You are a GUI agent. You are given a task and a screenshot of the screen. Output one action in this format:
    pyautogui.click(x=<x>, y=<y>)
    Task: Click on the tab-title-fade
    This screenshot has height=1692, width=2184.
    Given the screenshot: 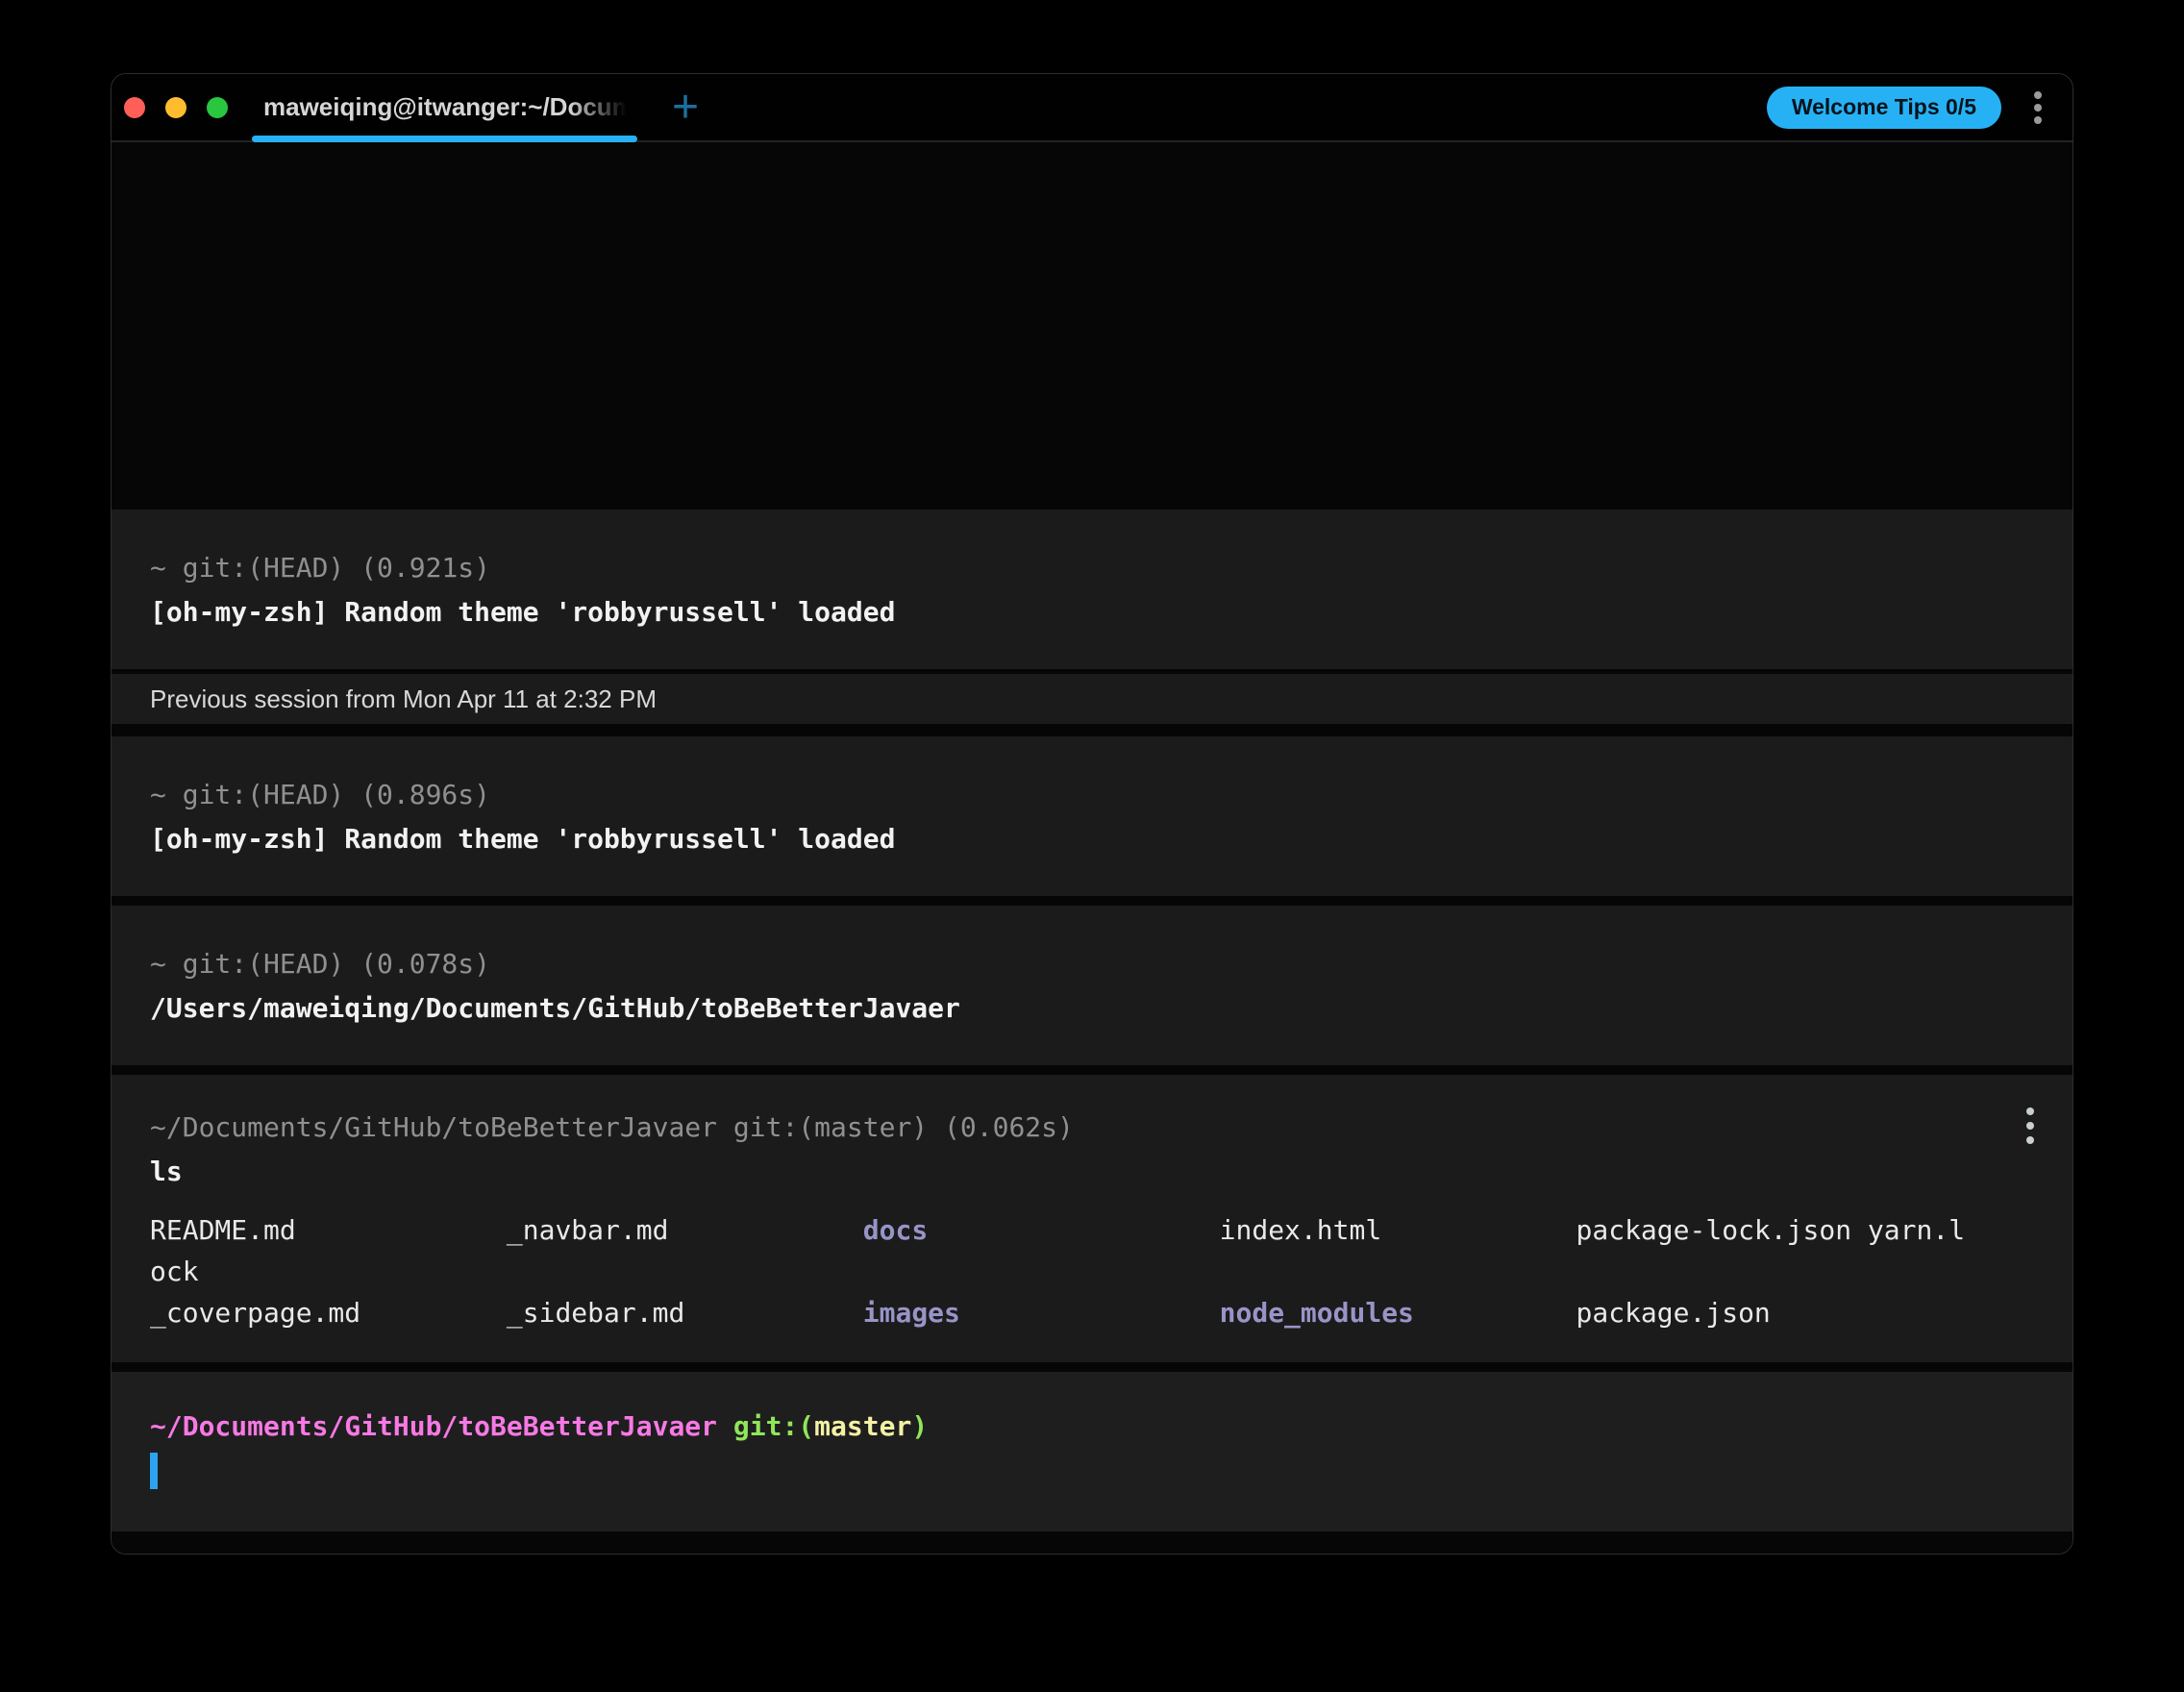 What is the action you would take?
    pyautogui.click(x=603, y=104)
    